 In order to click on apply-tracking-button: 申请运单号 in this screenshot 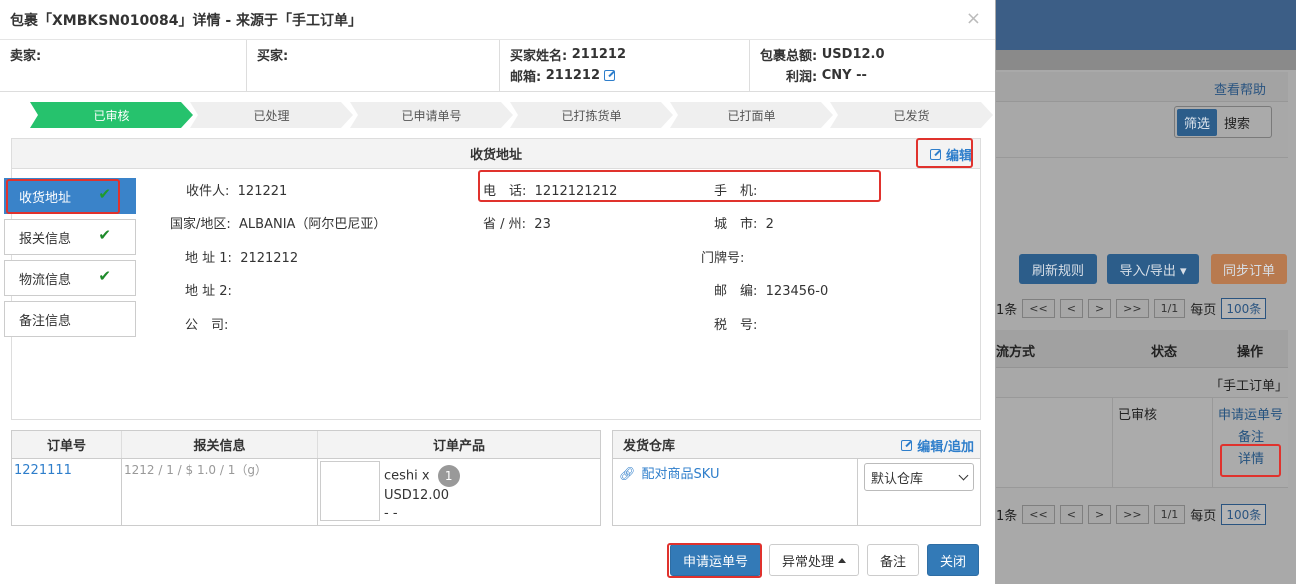, I will do `click(715, 560)`.